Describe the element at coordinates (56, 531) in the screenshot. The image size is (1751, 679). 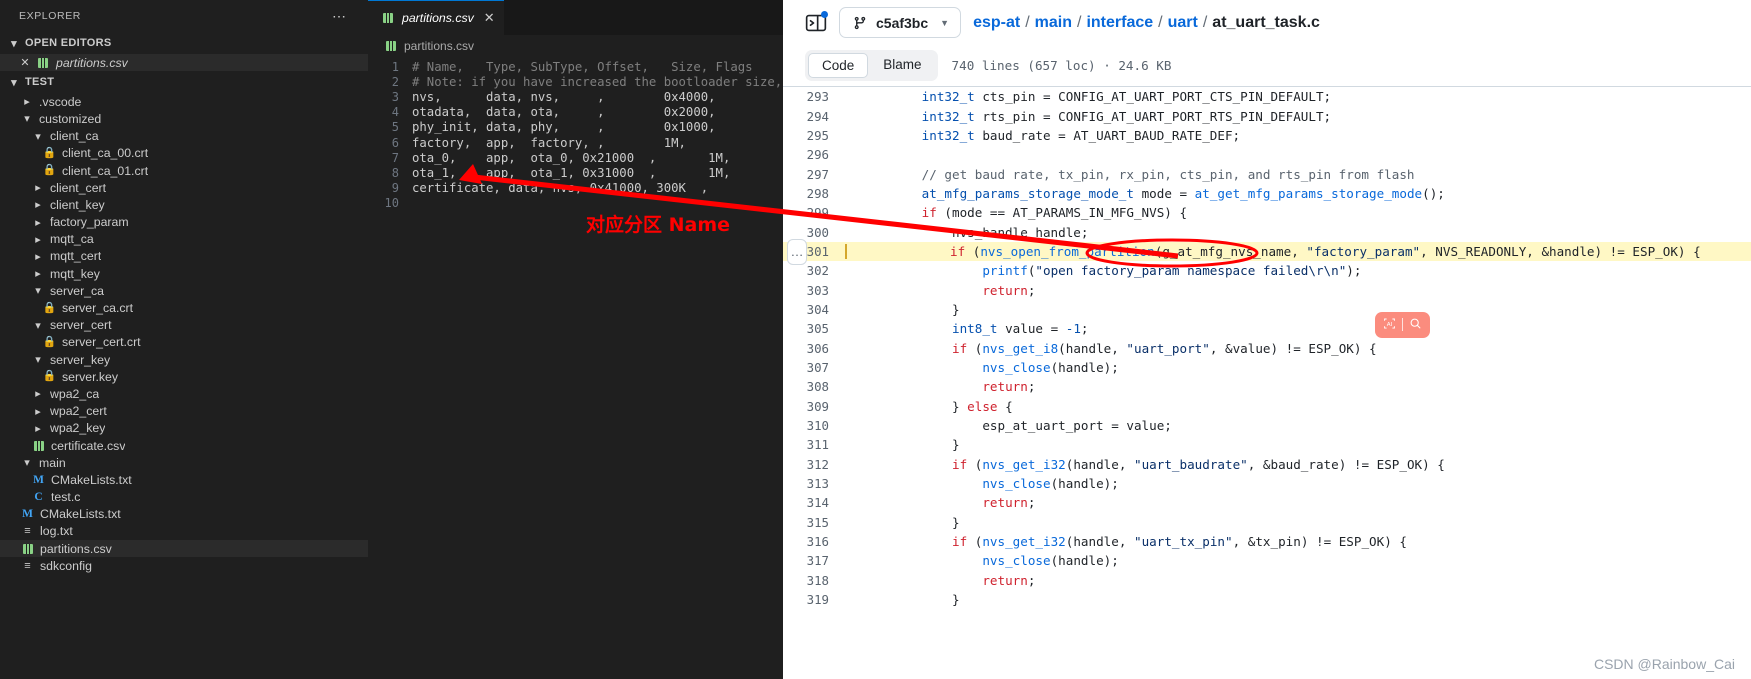
I see `tree-item-label: log.txt` at that location.